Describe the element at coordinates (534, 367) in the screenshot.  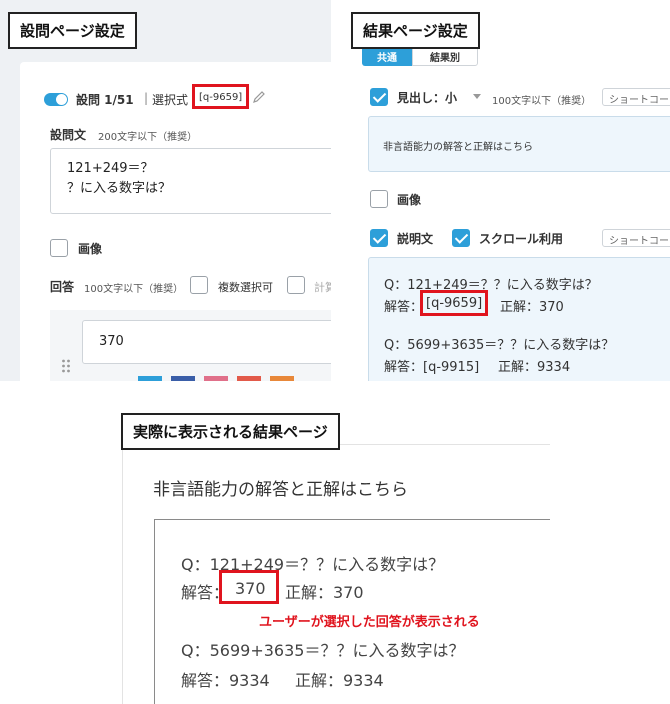
I see `q2-correct: 正解：9334` at that location.